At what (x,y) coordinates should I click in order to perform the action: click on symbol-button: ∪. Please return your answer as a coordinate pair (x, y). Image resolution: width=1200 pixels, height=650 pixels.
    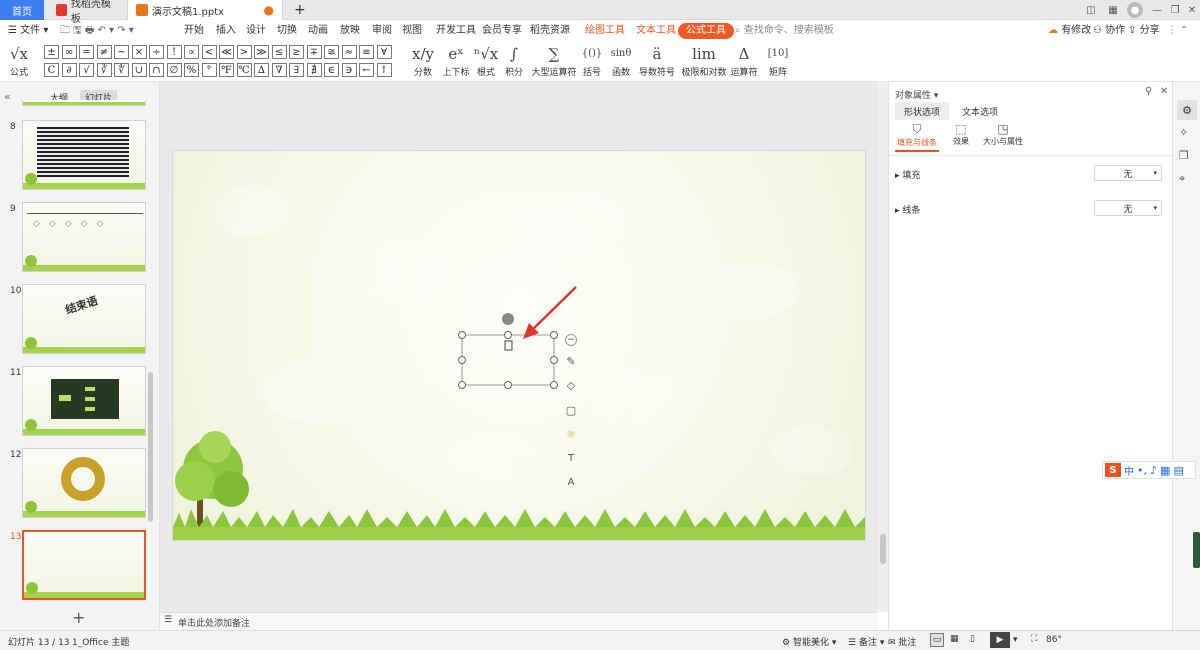
    Looking at the image, I should click on (139, 70).